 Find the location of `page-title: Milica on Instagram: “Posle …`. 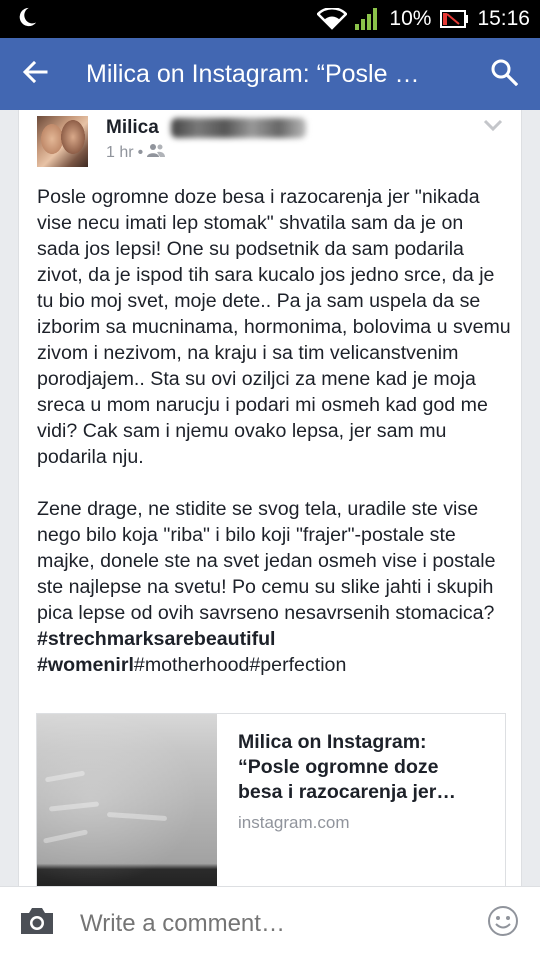

page-title: Milica on Instagram: “Posle … is located at coordinates (253, 73).